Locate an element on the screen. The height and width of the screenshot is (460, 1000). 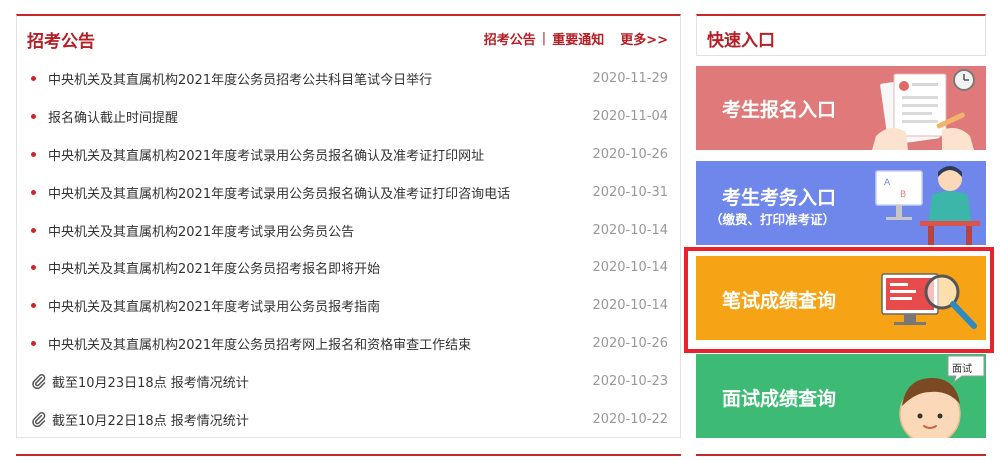
notice-title: 中央机关及其直属机构2021年度公务员招考报名即将开始 is located at coordinates (316, 267).